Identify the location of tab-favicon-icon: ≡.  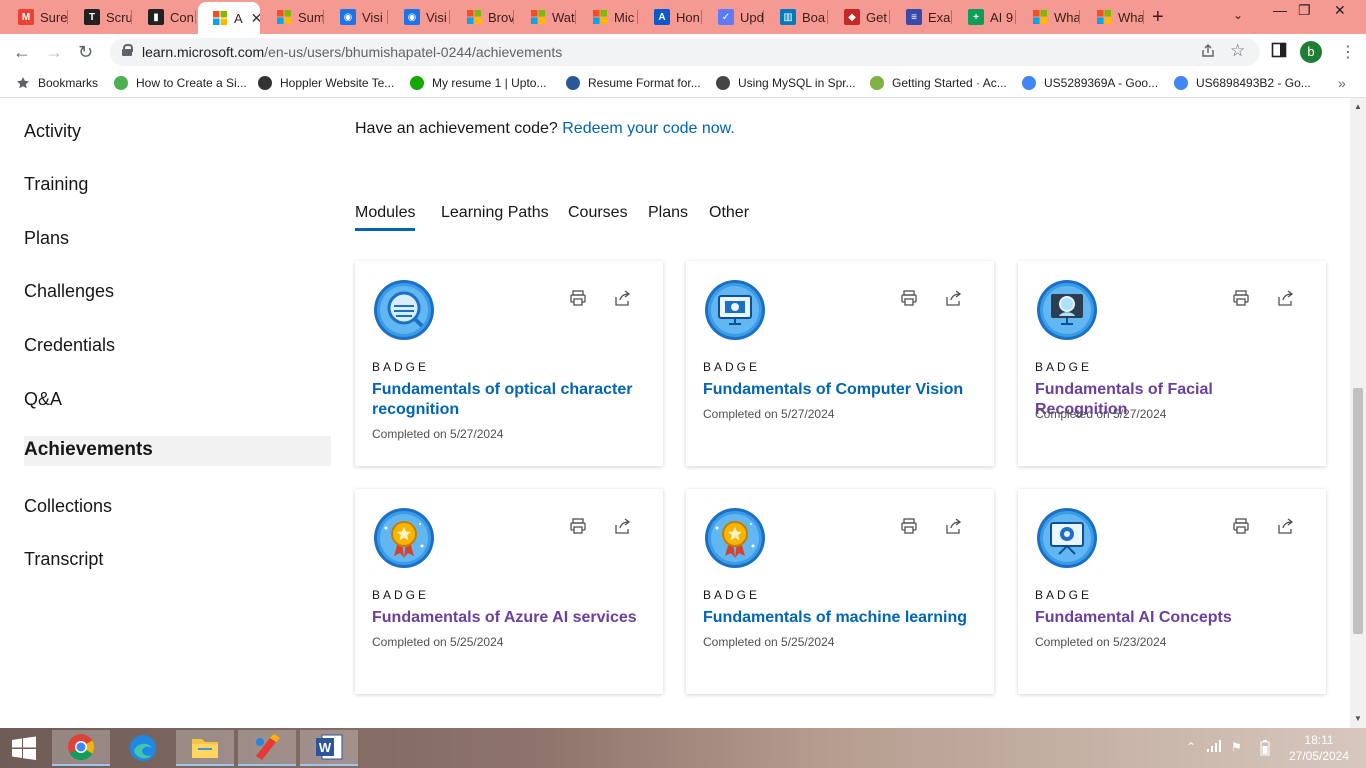
(914, 17).